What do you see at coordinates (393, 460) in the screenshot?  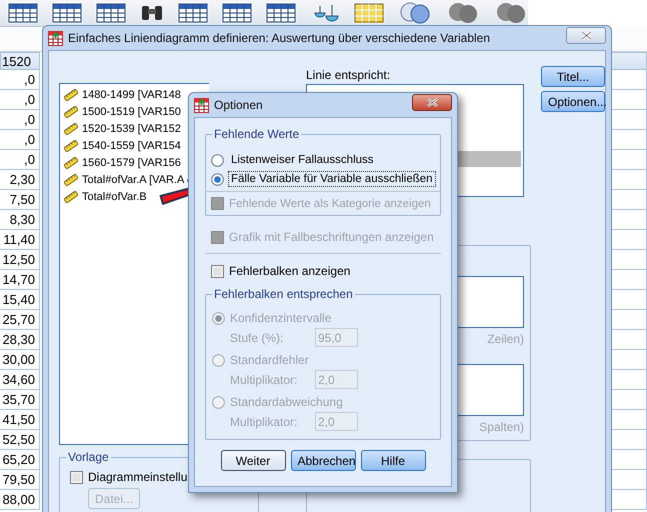 I see `dialog-button: Hilfe` at bounding box center [393, 460].